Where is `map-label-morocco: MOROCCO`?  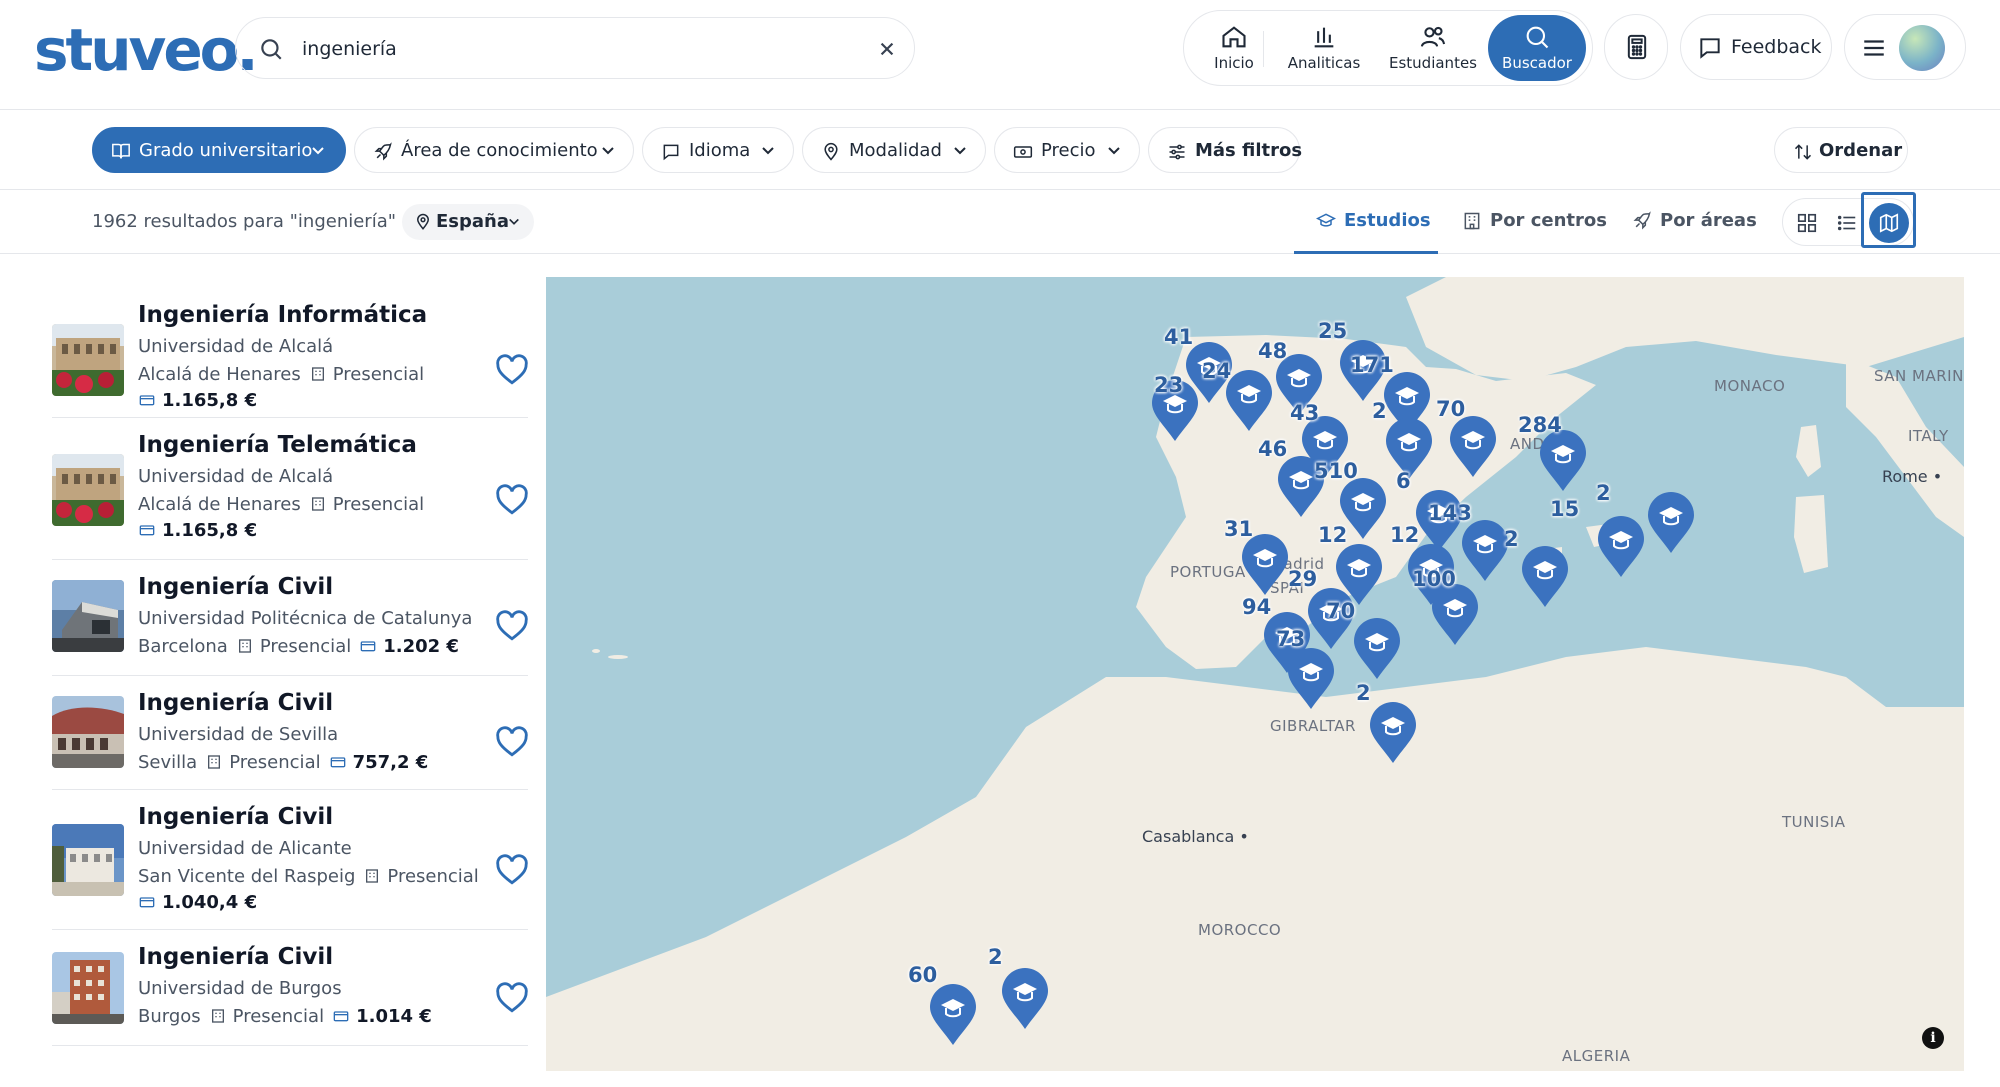 map-label-morocco: MOROCCO is located at coordinates (1240, 930).